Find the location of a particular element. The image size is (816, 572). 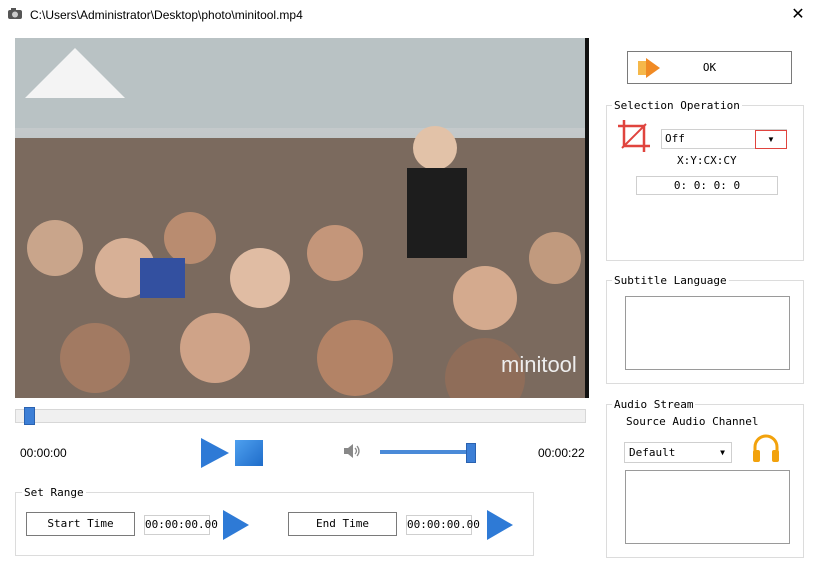

end-time-field: 00:00:00.00 is located at coordinates (443, 525).